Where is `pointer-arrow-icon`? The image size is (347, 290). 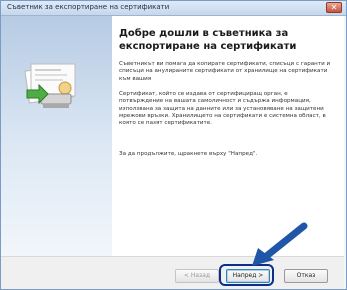 pointer-arrow-icon is located at coordinates (280, 244).